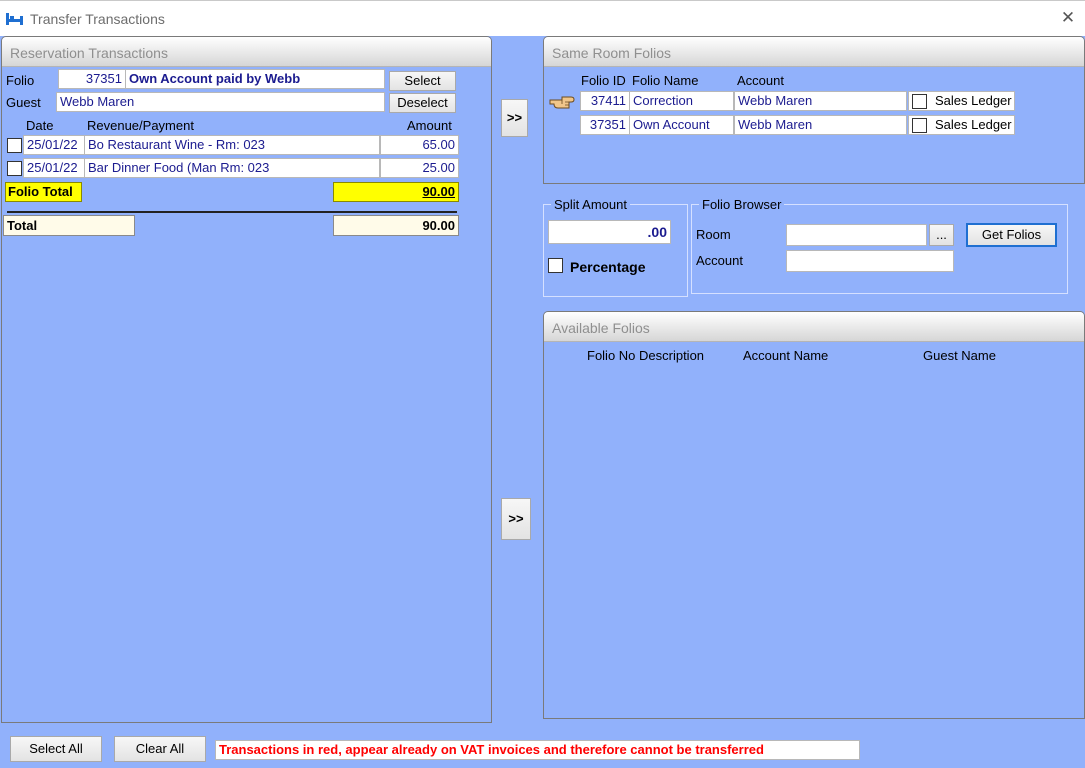 This screenshot has height=768, width=1085. What do you see at coordinates (590, 204) in the screenshot?
I see `split-amount-label: Split Amount` at bounding box center [590, 204].